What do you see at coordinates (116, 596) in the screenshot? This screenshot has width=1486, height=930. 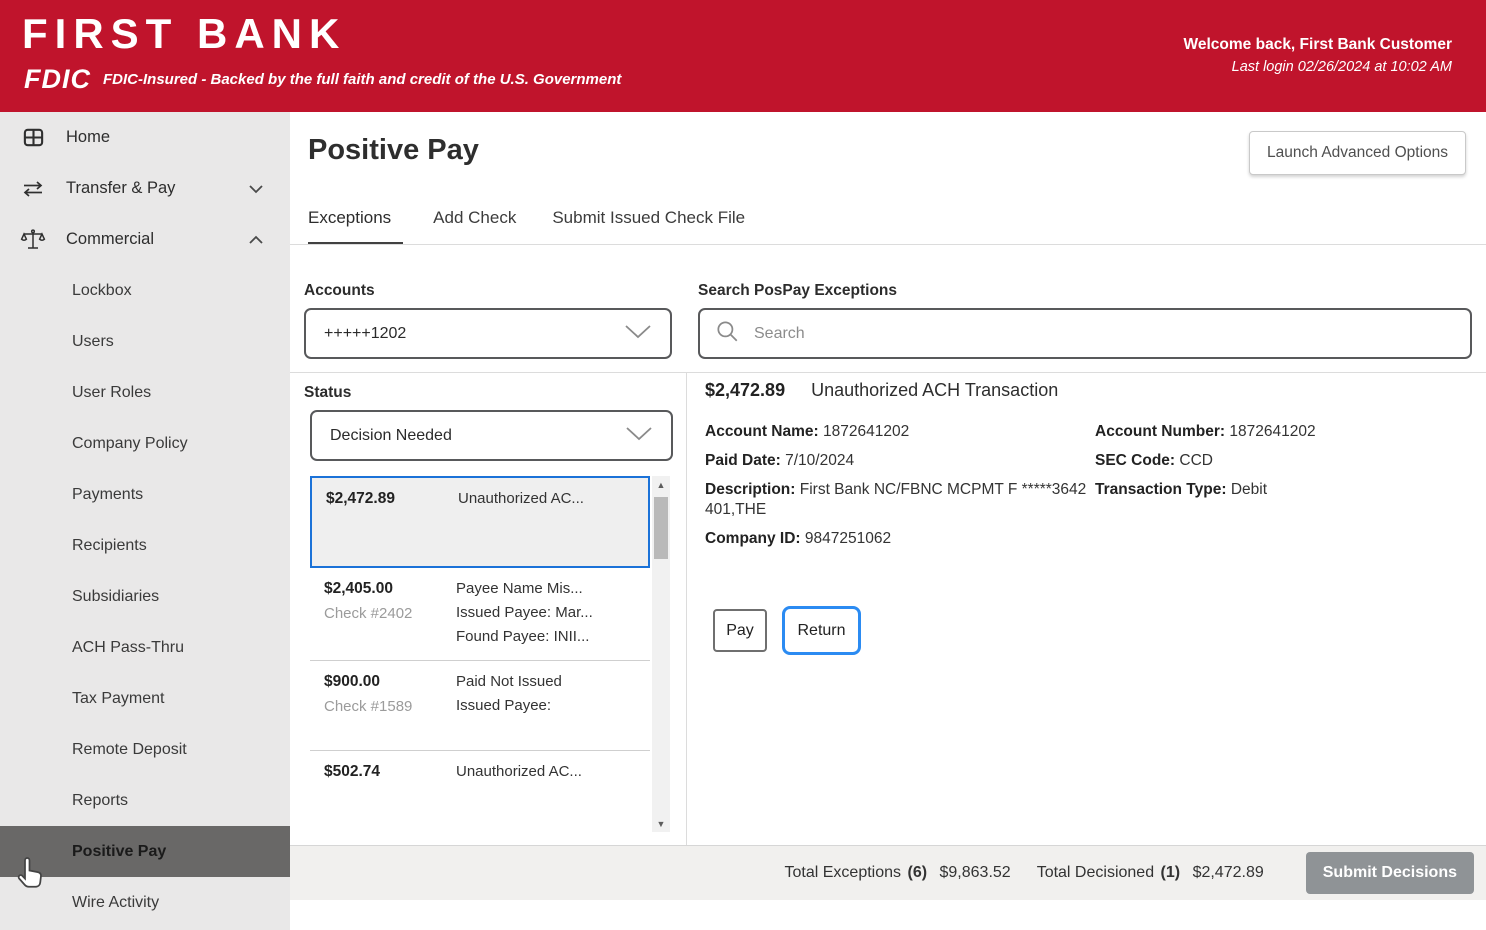 I see `sidebar-item-label: Subsidiaries` at bounding box center [116, 596].